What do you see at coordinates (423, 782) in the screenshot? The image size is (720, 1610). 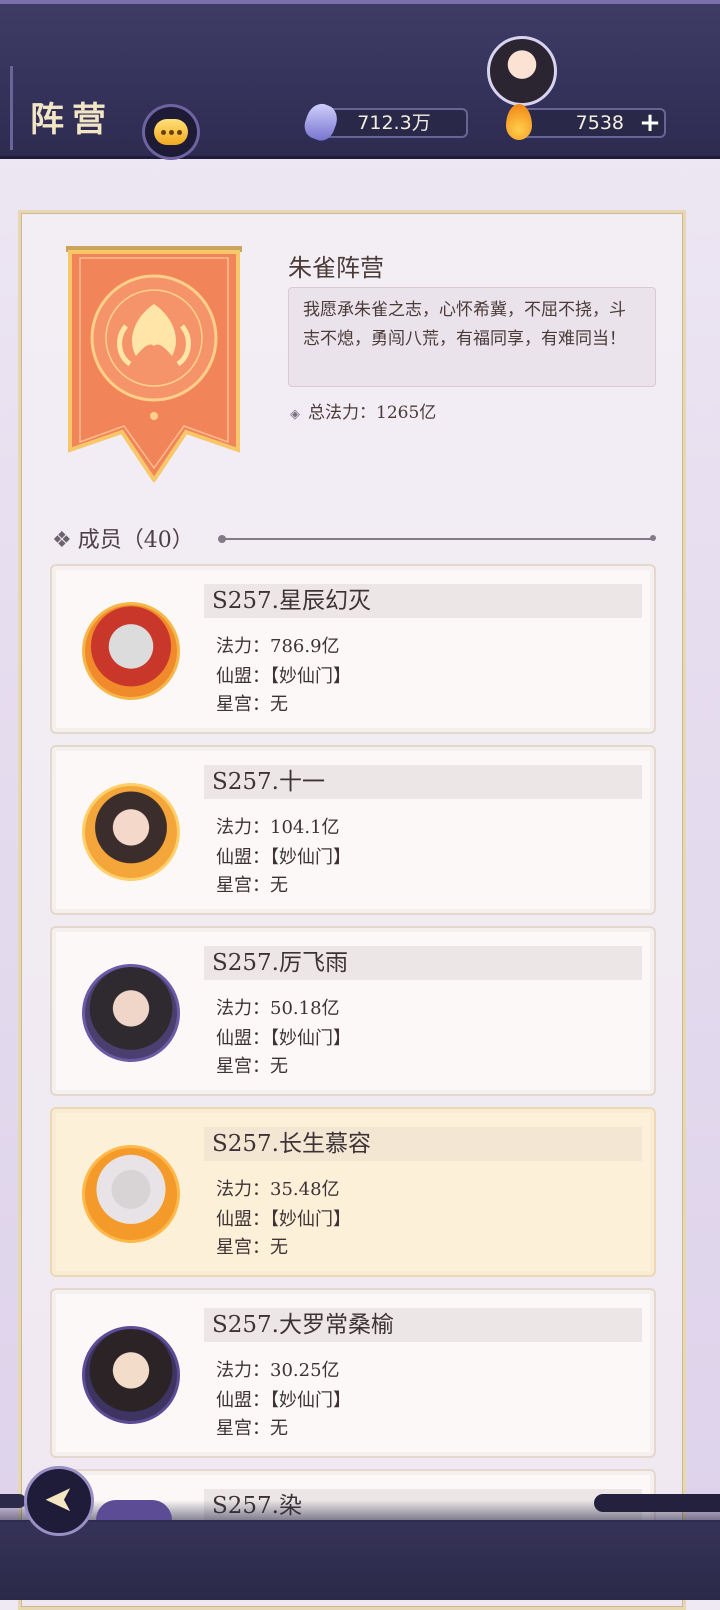 I see `member-name: S257.十一` at bounding box center [423, 782].